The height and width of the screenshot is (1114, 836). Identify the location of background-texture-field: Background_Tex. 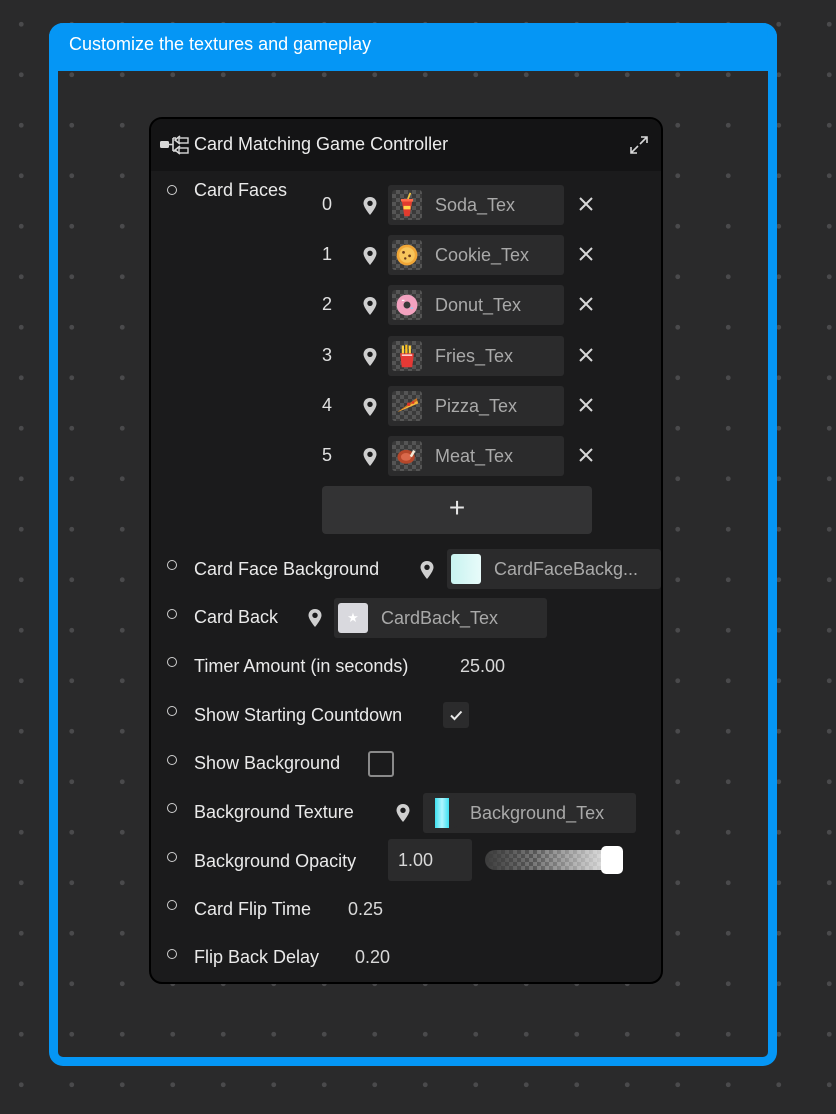
(529, 813).